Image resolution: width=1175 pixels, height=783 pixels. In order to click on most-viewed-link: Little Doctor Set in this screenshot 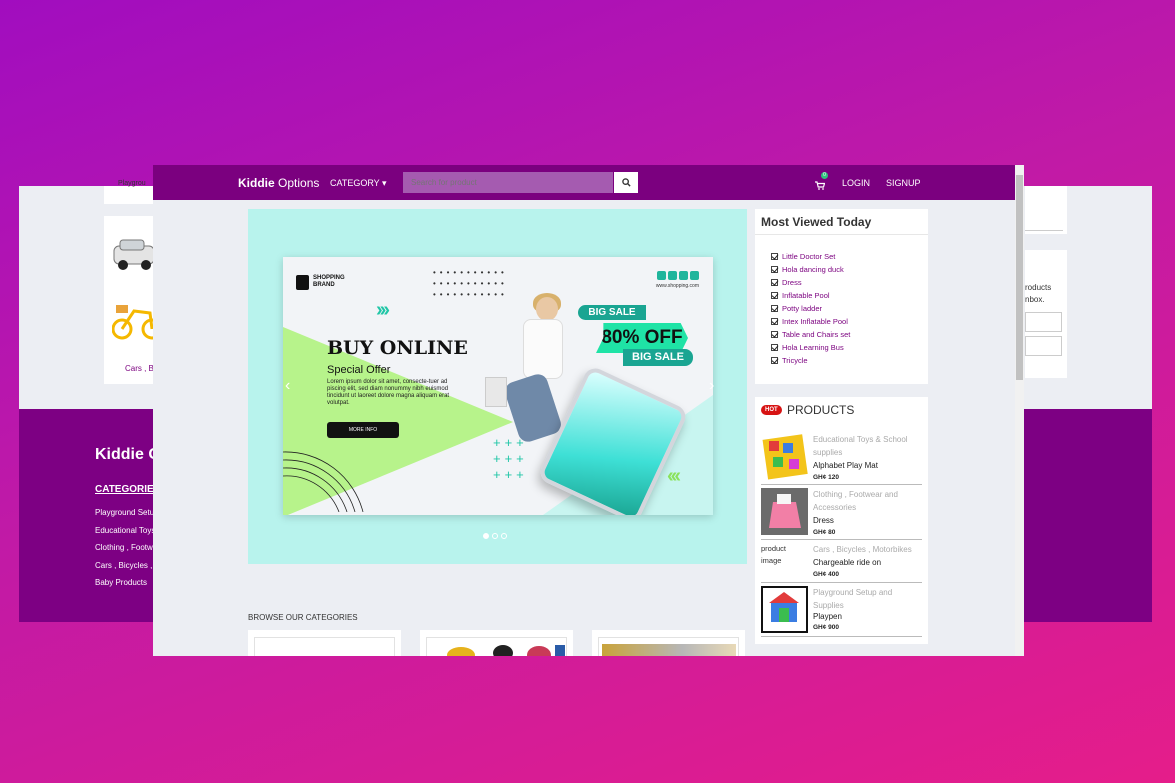, I will do `click(808, 256)`.